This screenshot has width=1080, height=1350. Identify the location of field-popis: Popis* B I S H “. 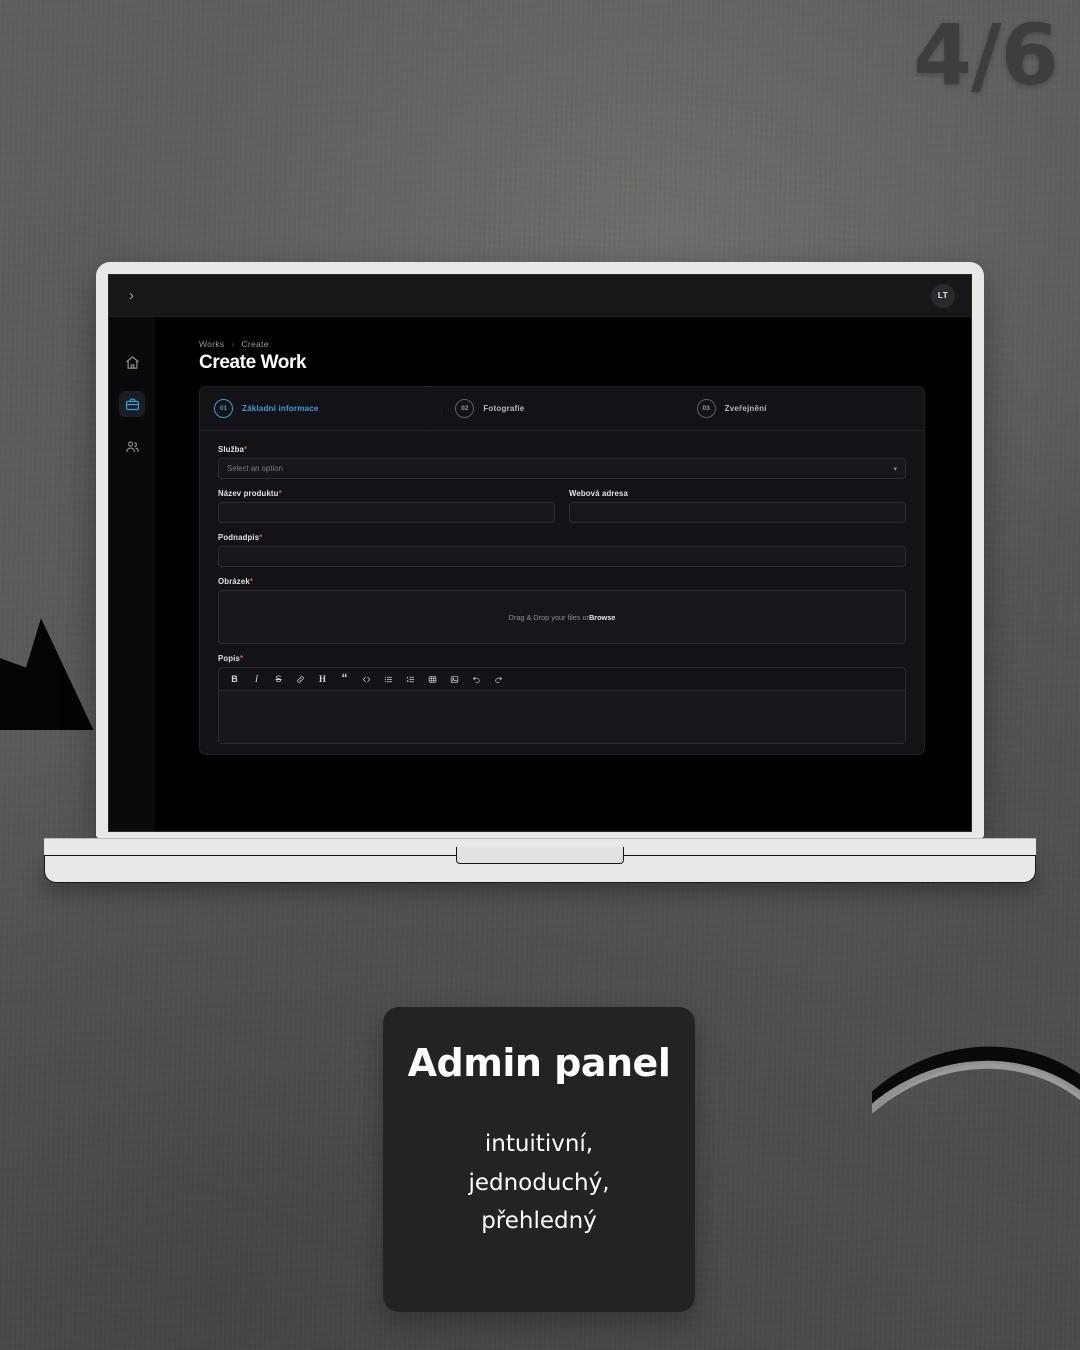
(562, 699).